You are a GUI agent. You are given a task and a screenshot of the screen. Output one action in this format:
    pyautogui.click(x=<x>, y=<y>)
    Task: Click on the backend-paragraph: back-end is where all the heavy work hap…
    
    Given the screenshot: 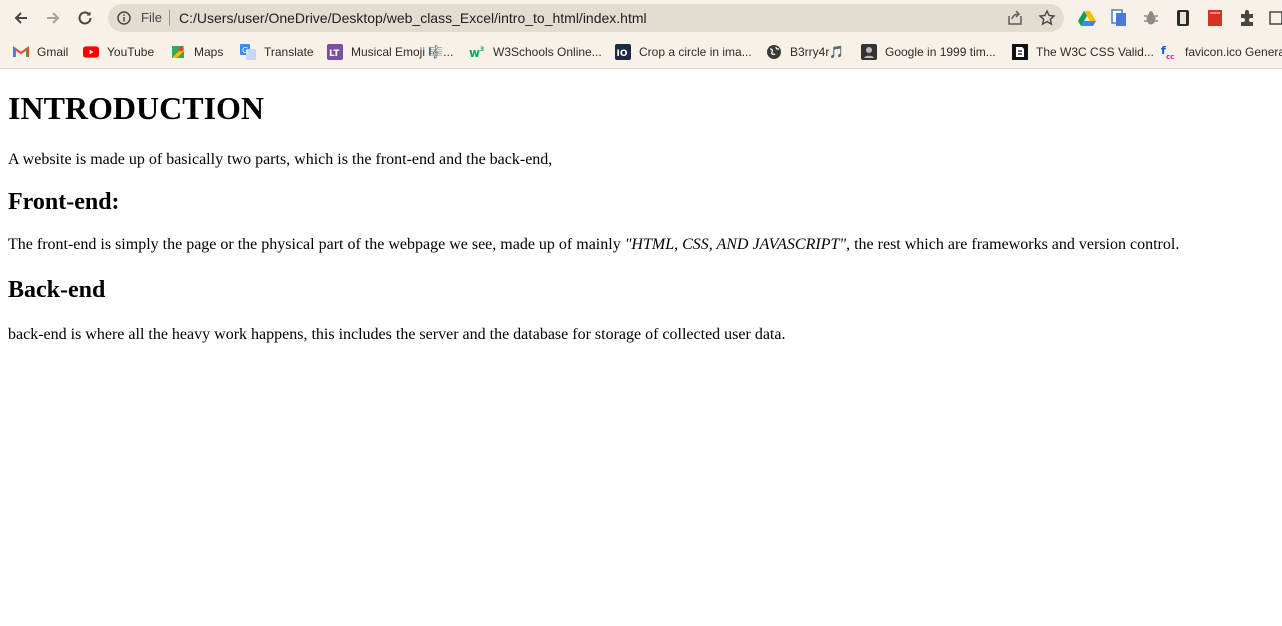 What is the action you would take?
    pyautogui.click(x=397, y=334)
    